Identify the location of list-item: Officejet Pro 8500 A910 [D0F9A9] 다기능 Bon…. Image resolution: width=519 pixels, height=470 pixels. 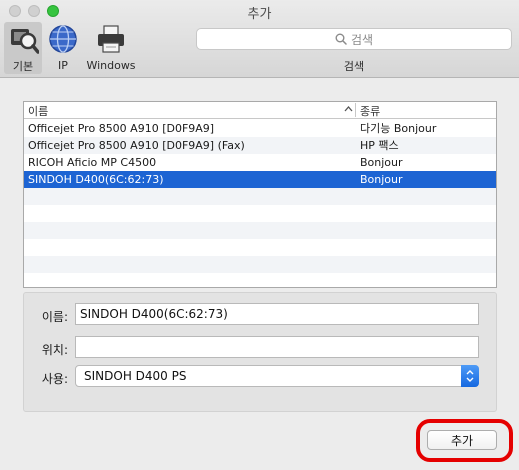
(260, 128).